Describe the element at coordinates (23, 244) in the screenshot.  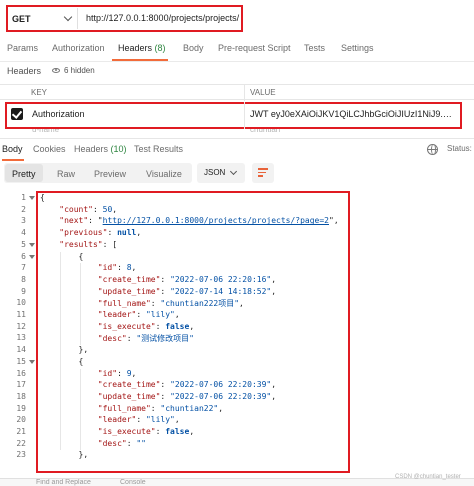
I see `line-number: 5` at that location.